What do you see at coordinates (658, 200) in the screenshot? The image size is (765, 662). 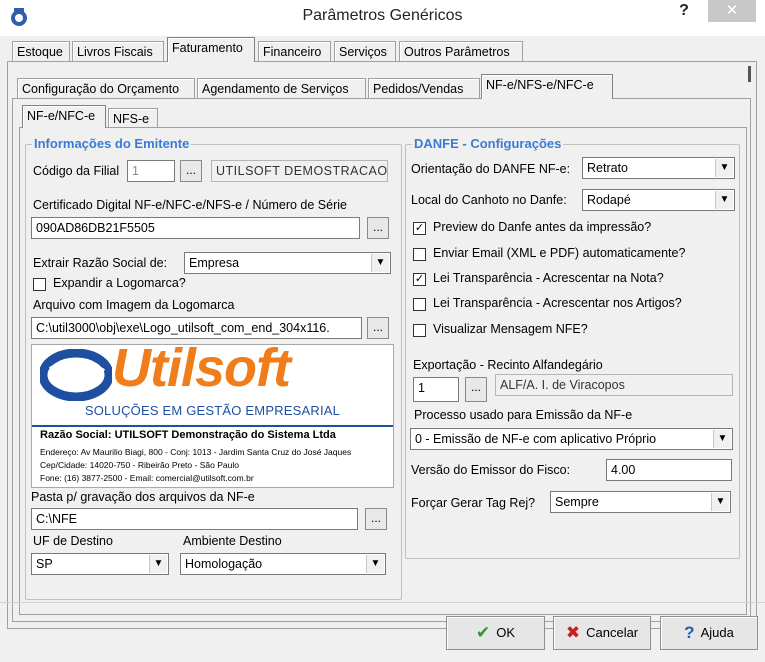 I see `canhoto-select: Rodapé ▼` at bounding box center [658, 200].